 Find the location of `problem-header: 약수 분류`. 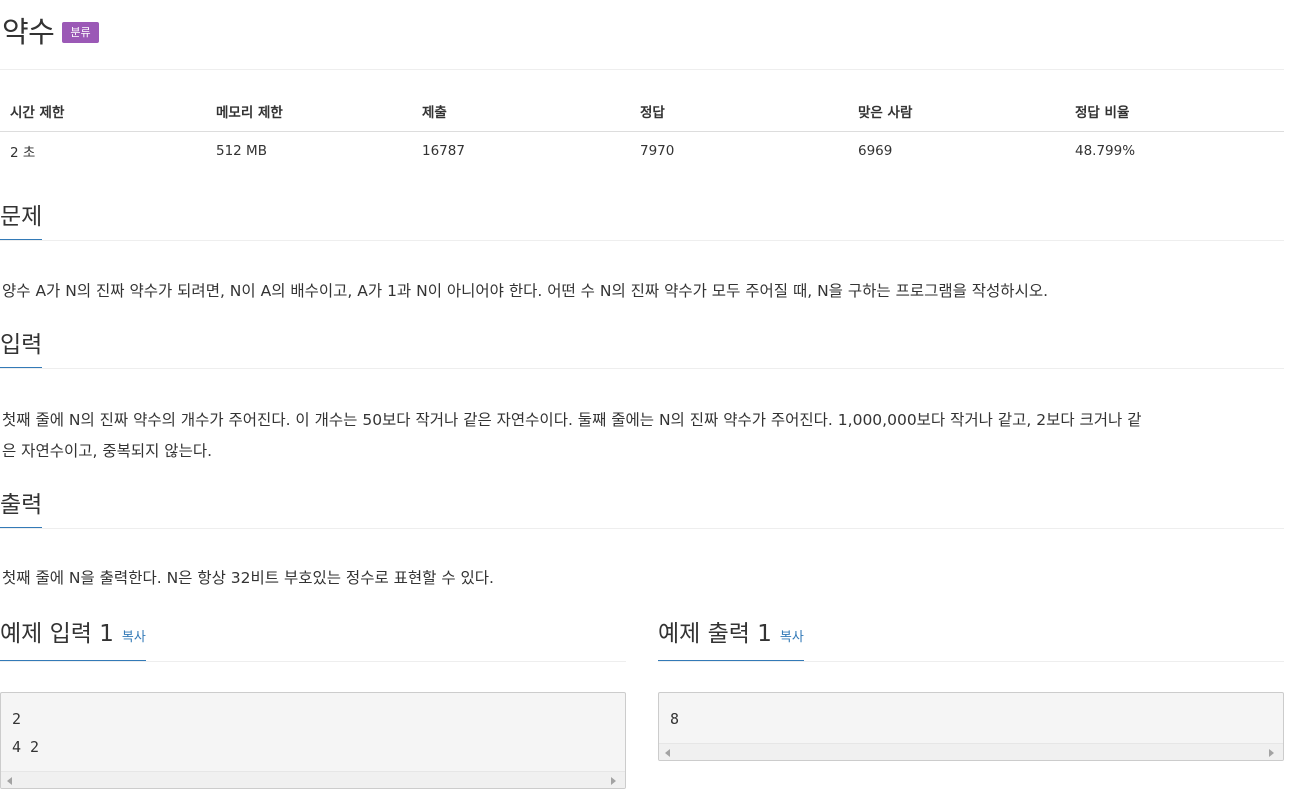

problem-header: 약수 분류 is located at coordinates (50, 30).